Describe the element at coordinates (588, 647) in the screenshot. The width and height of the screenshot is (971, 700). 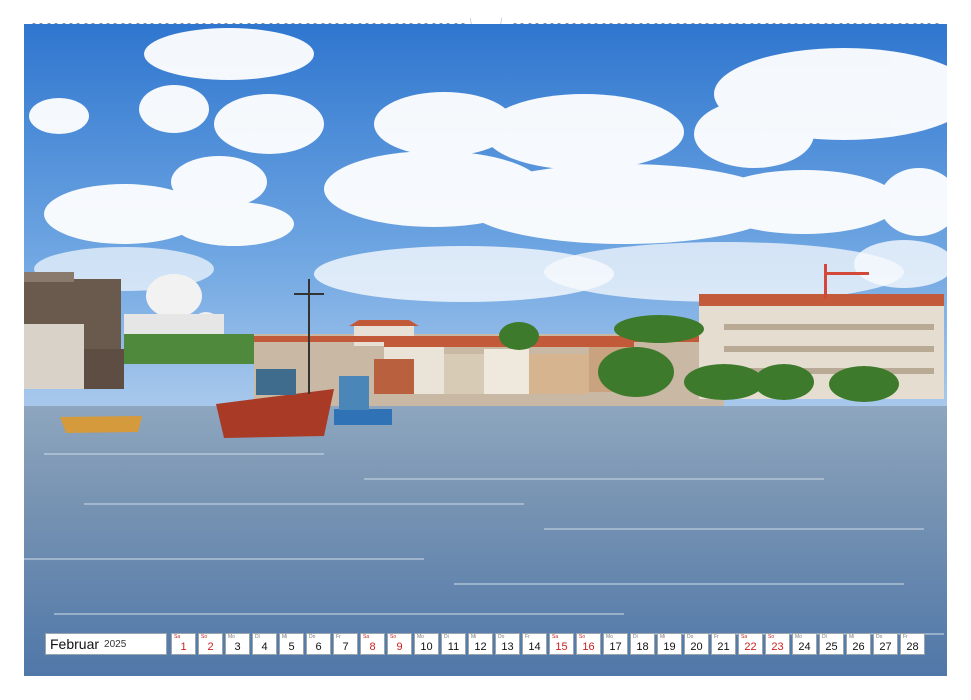
I see `day-number: 16` at that location.